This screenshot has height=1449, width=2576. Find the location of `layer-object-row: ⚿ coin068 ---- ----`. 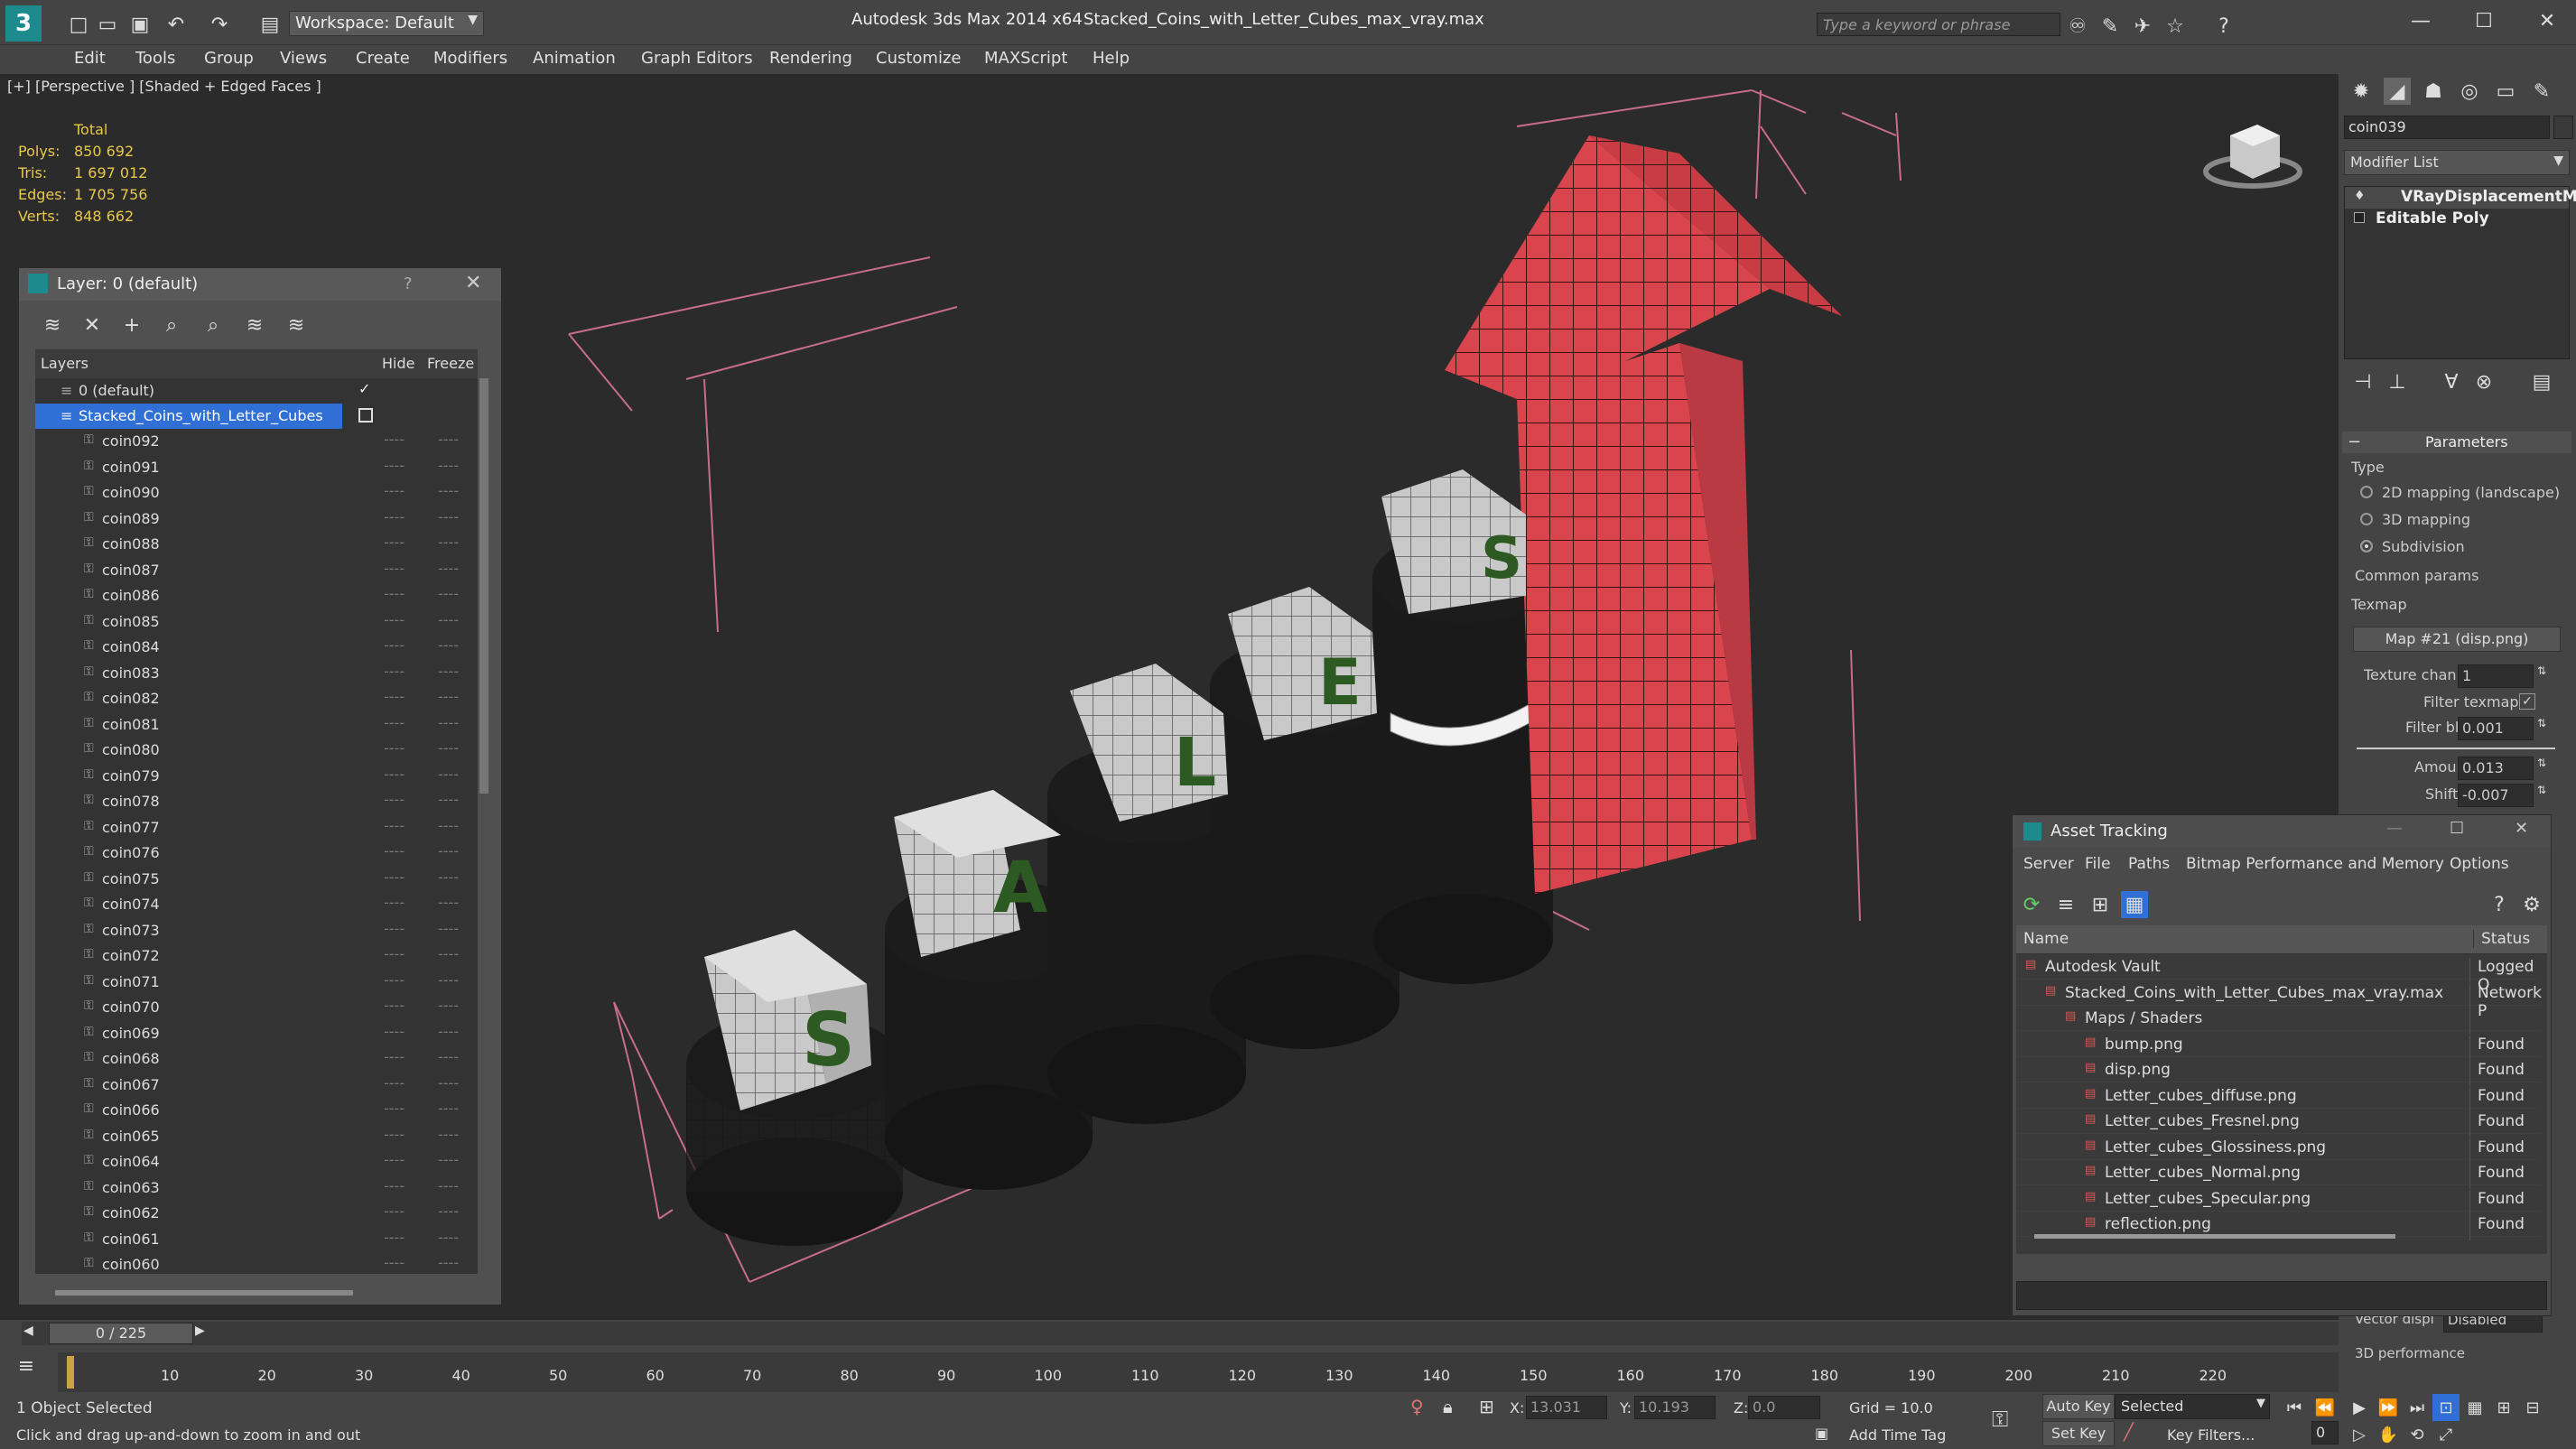

layer-object-row: ⚿ coin068 ---- ---- is located at coordinates (256, 1059).